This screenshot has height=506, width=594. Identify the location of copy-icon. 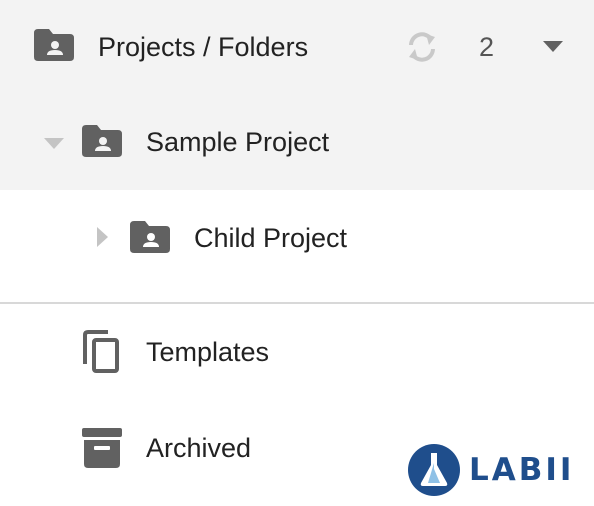
(101, 352).